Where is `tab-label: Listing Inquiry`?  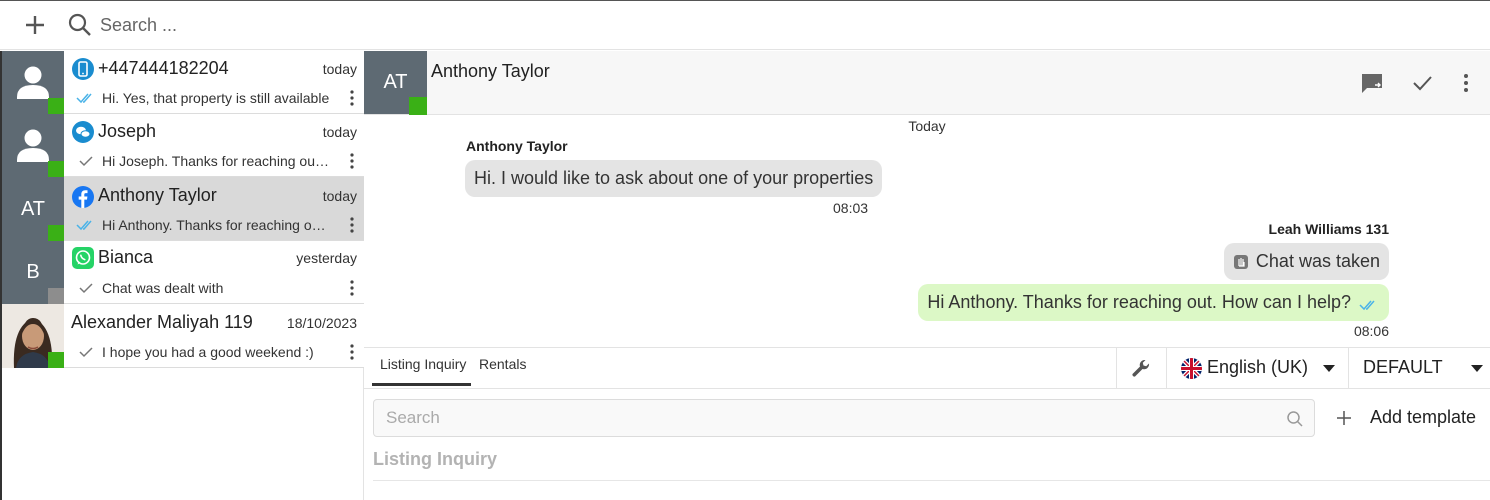 tab-label: Listing Inquiry is located at coordinates (423, 364).